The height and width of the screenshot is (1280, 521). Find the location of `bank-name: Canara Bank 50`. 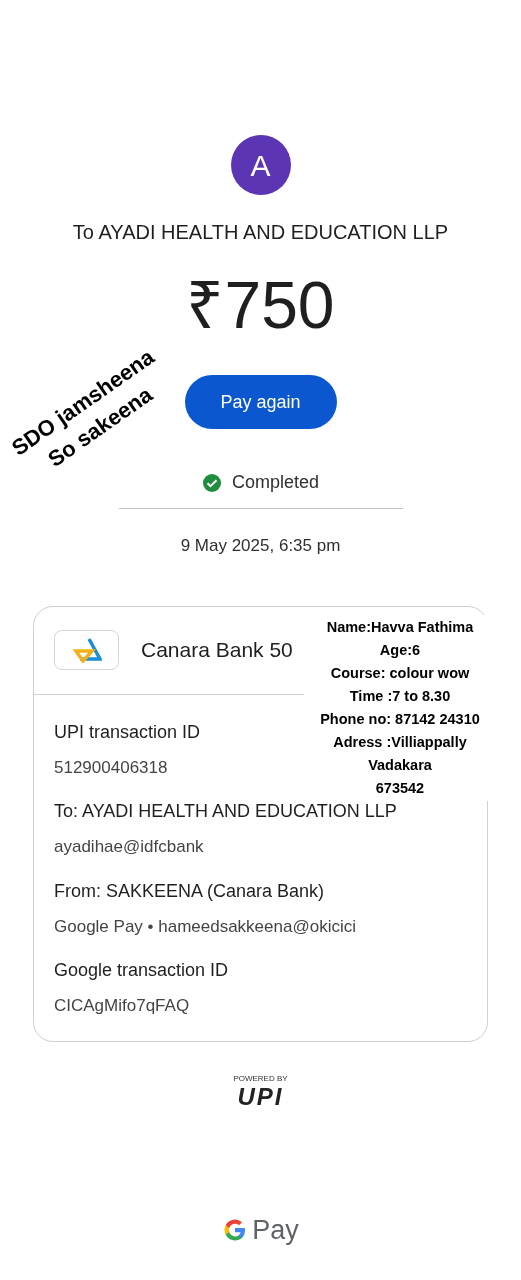

bank-name: Canara Bank 50 is located at coordinates (217, 650).